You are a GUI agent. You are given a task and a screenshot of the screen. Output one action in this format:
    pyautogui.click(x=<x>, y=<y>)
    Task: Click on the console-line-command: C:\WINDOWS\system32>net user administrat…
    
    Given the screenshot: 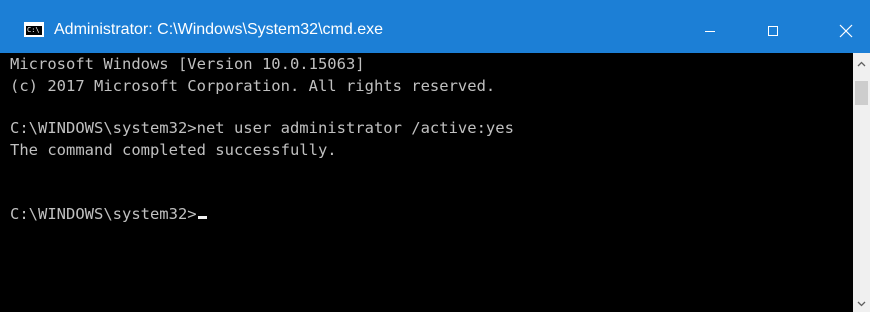 What is the action you would take?
    pyautogui.click(x=262, y=128)
    